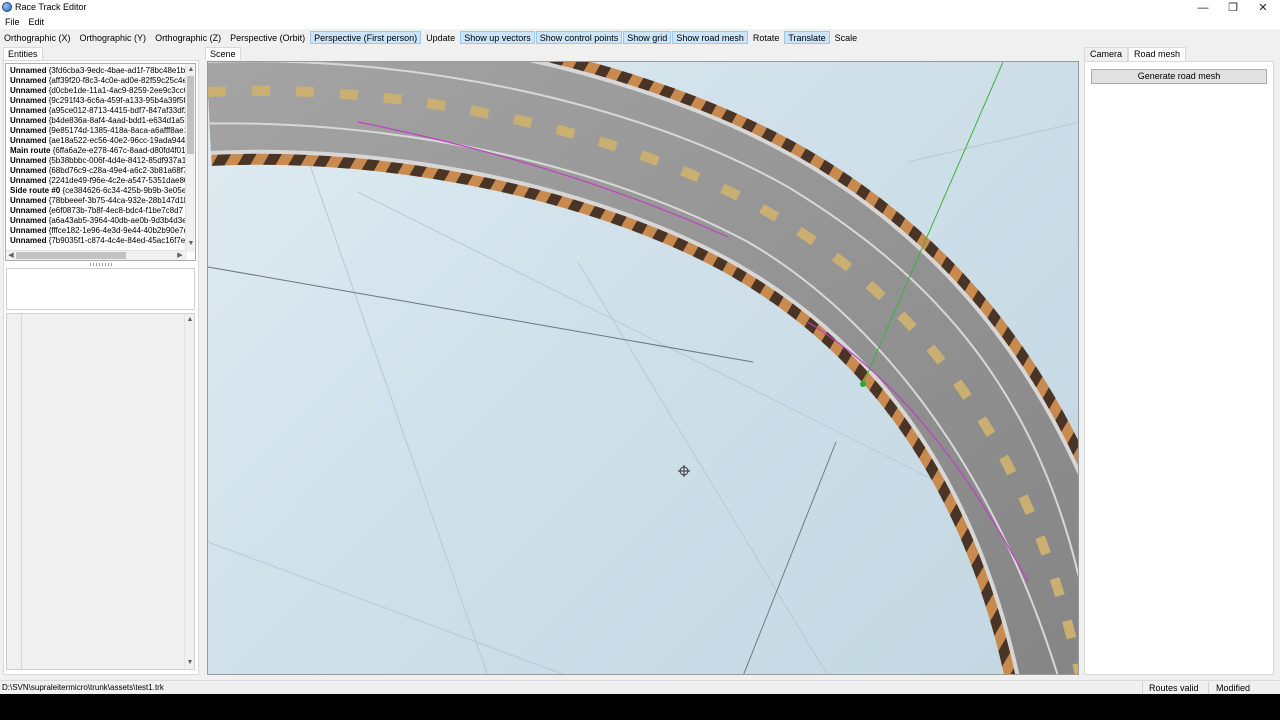 The image size is (1280, 720). I want to click on toolbar-button-show-up-vectors: Show up vectors, so click(497, 37).